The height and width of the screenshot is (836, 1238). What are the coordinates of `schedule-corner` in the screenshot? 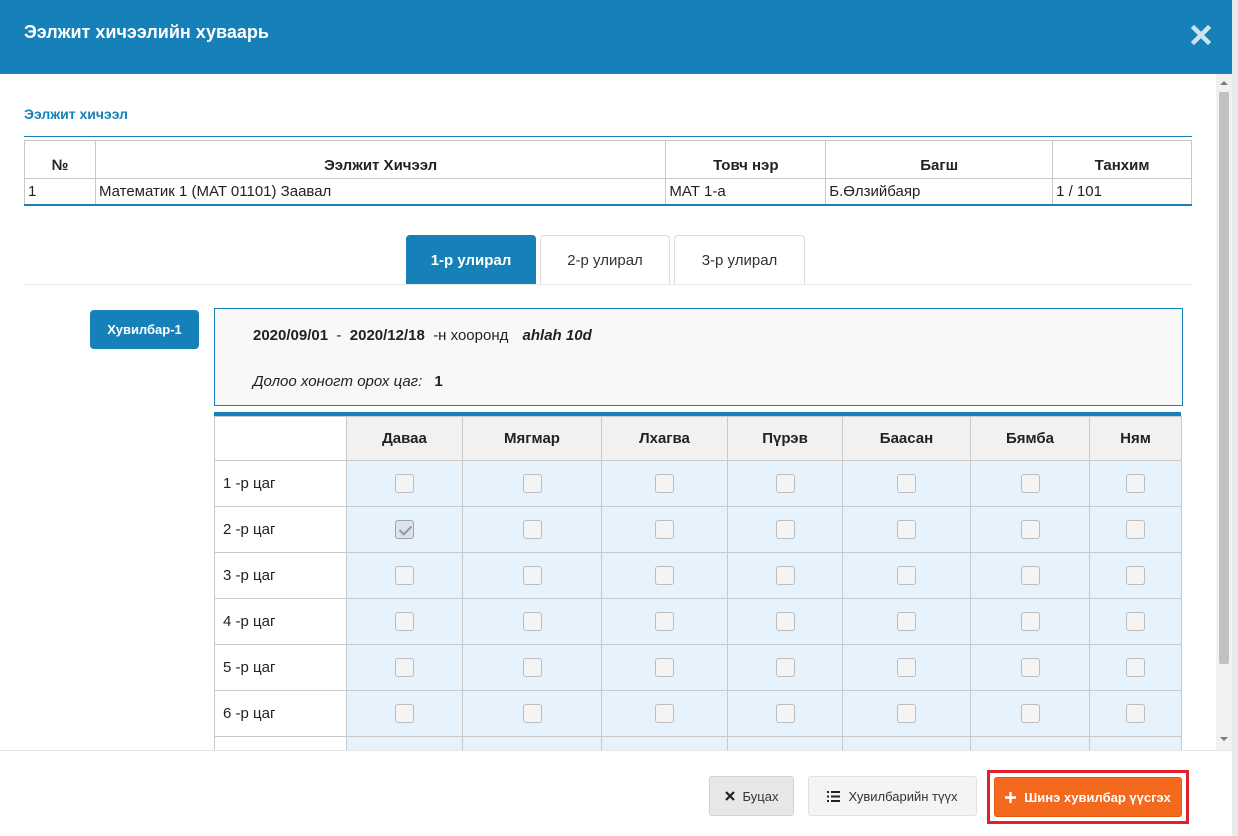 It's located at (280, 438).